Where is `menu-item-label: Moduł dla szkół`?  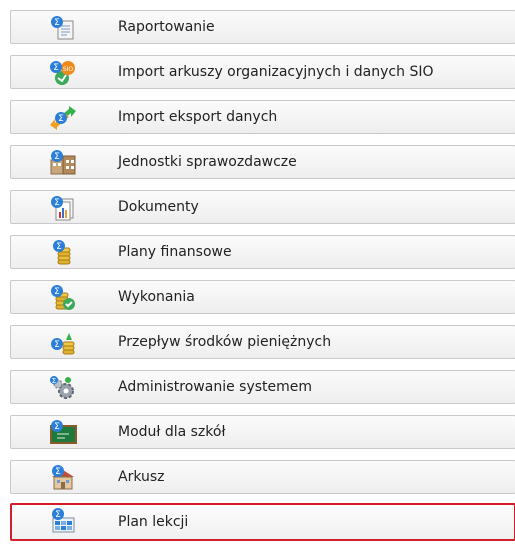 menu-item-label: Moduł dla szkół is located at coordinates (172, 432).